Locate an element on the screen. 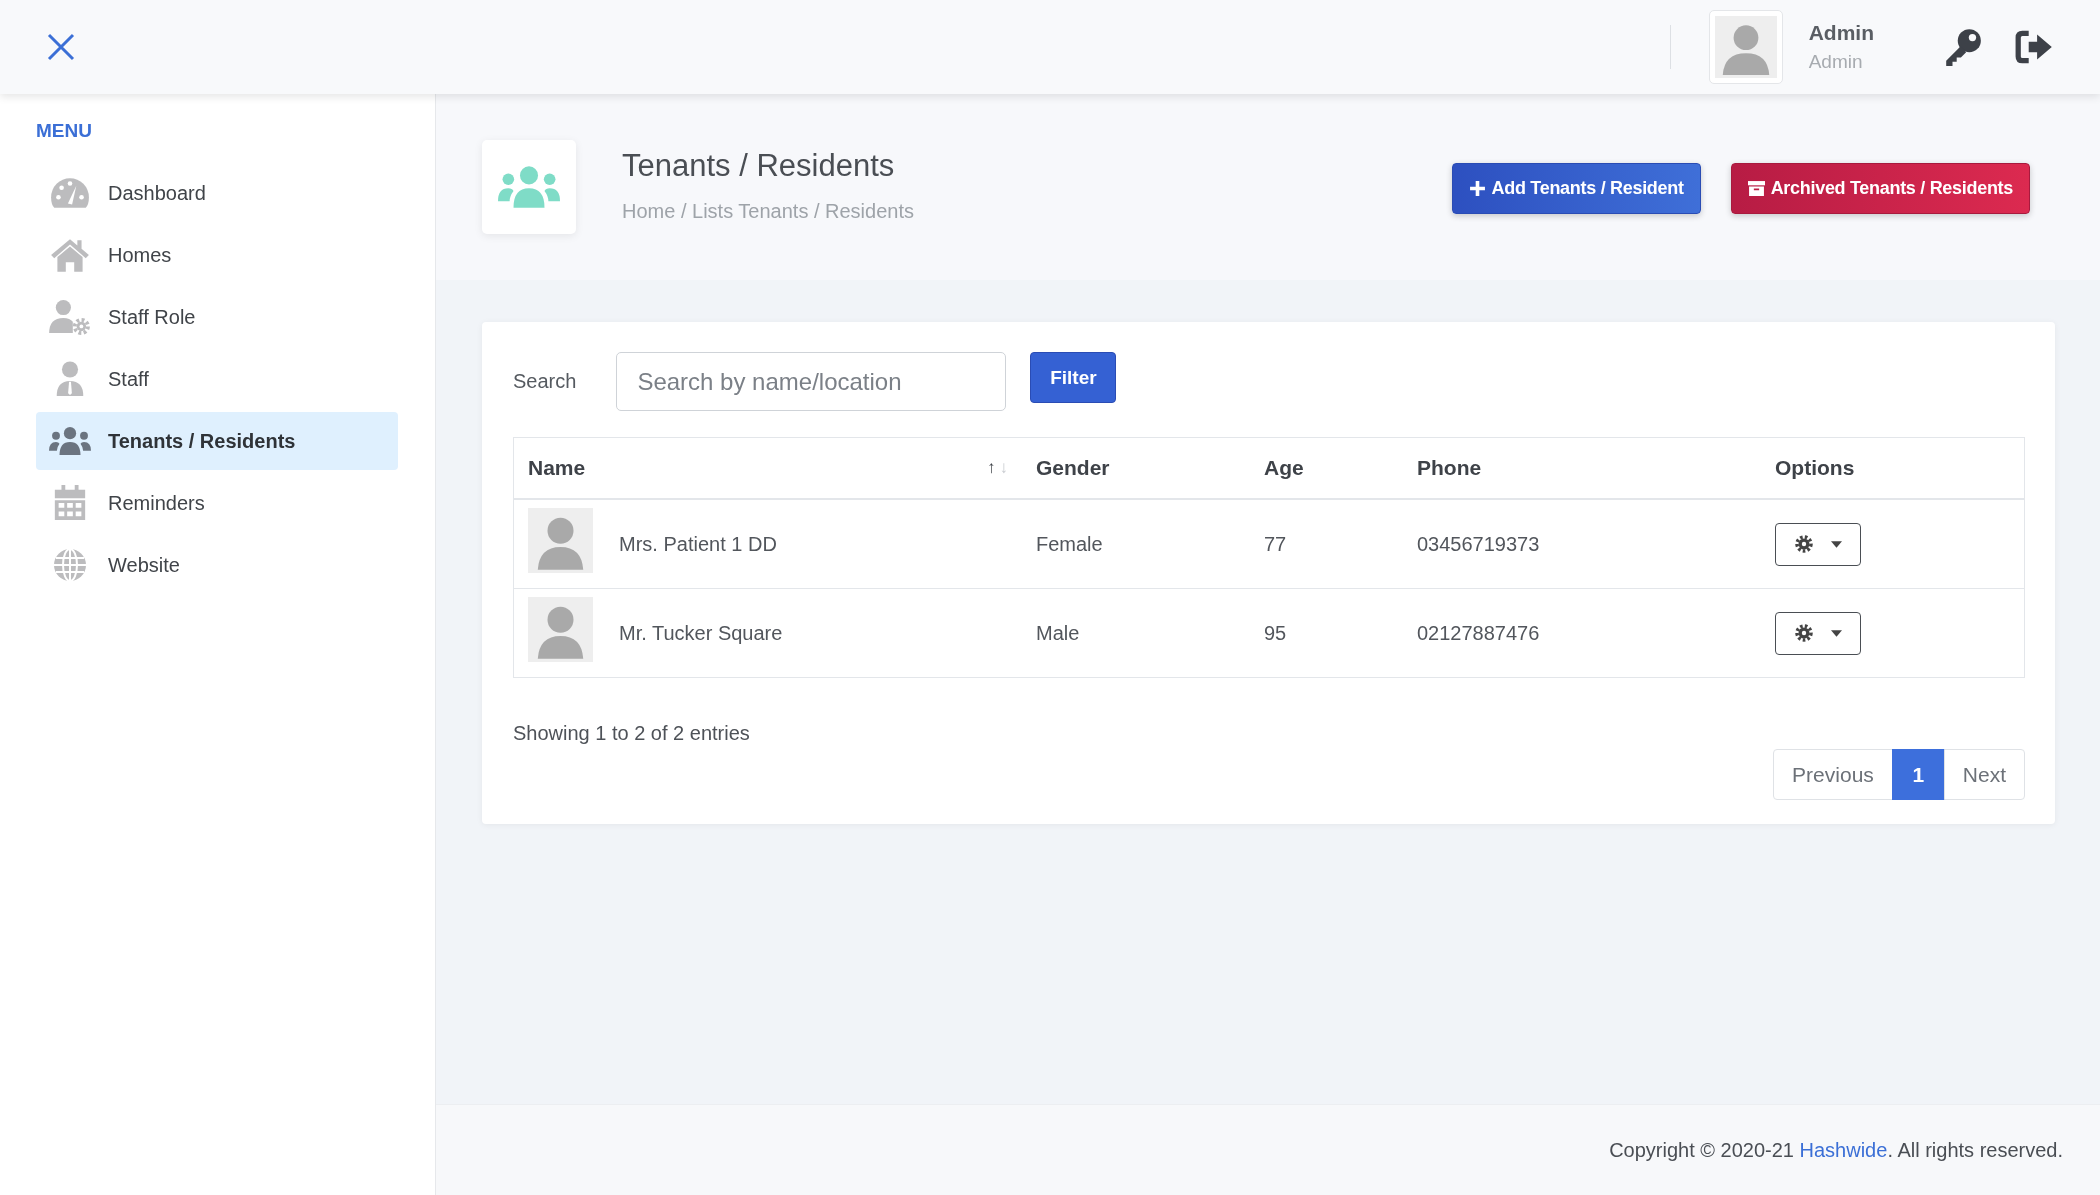 Image resolution: width=2100 pixels, height=1195 pixels. sidebar-item: Staff is located at coordinates (217, 379).